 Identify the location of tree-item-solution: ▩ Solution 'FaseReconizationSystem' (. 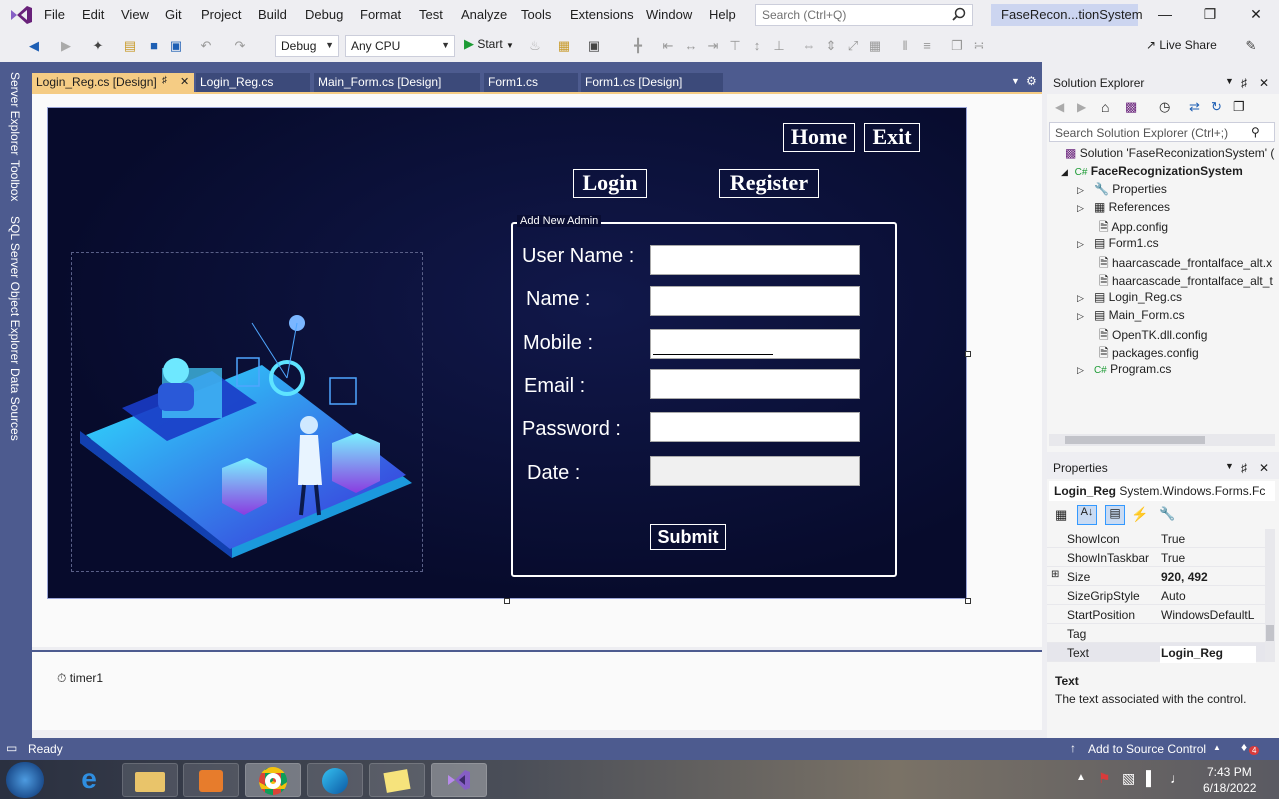
(1169, 155).